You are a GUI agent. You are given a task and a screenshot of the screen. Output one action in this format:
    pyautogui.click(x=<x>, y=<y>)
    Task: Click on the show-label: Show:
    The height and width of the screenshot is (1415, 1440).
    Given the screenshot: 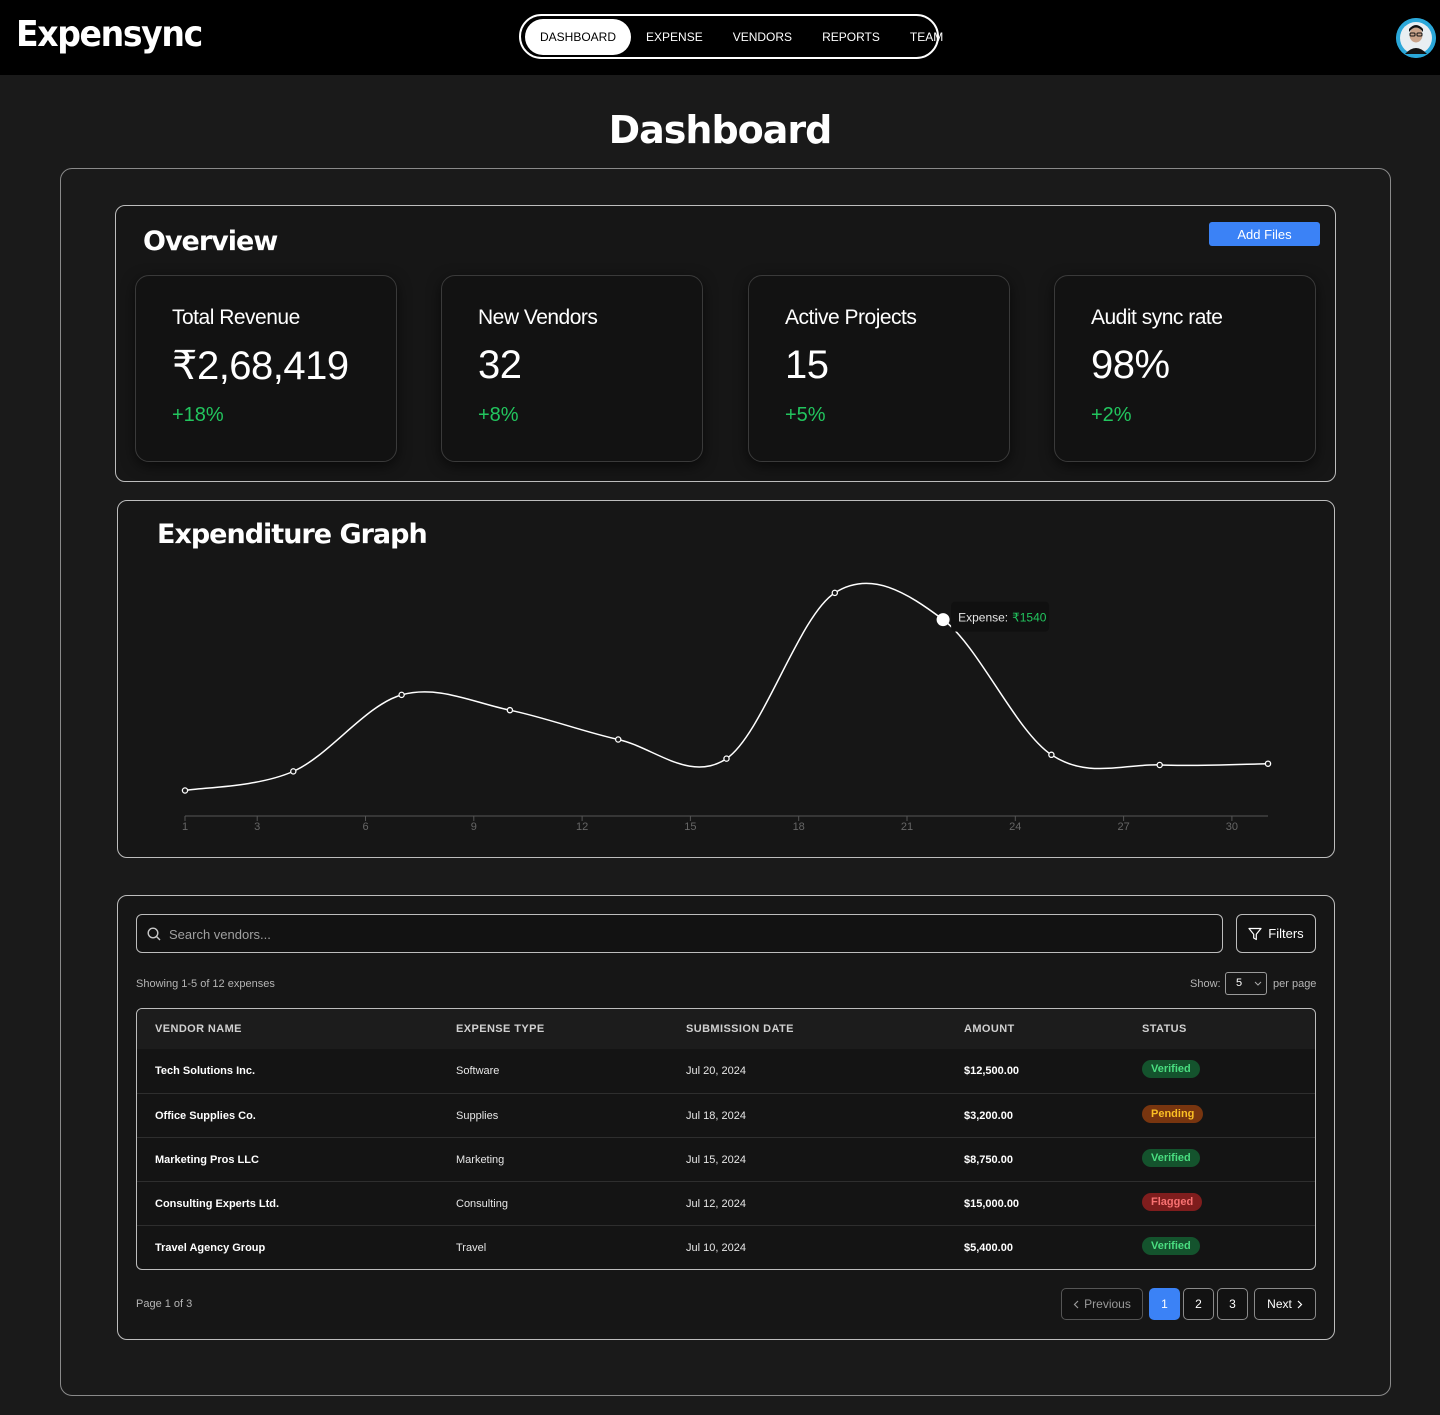 What is the action you would take?
    pyautogui.click(x=1205, y=984)
    